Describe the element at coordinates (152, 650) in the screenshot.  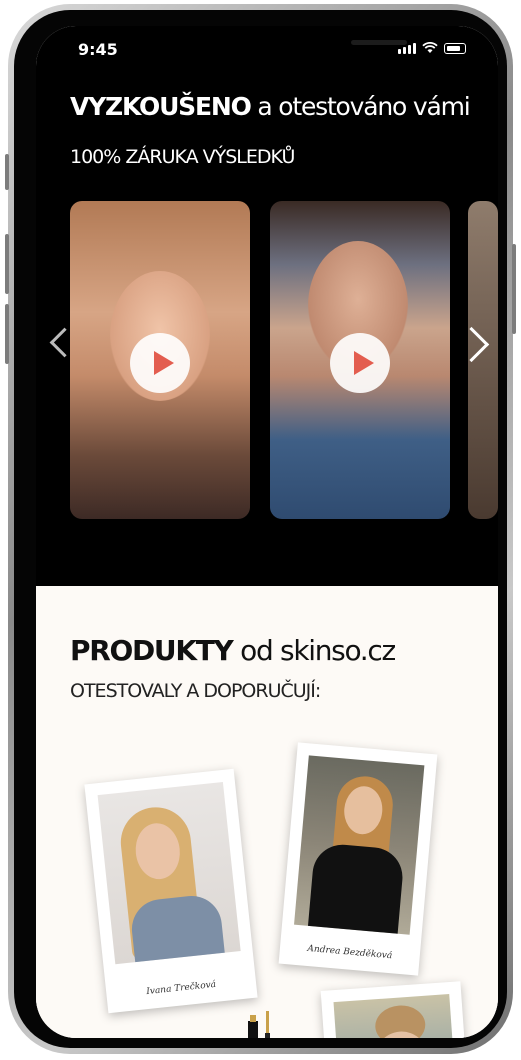
I see `products-title-bold: PRODUKTY` at that location.